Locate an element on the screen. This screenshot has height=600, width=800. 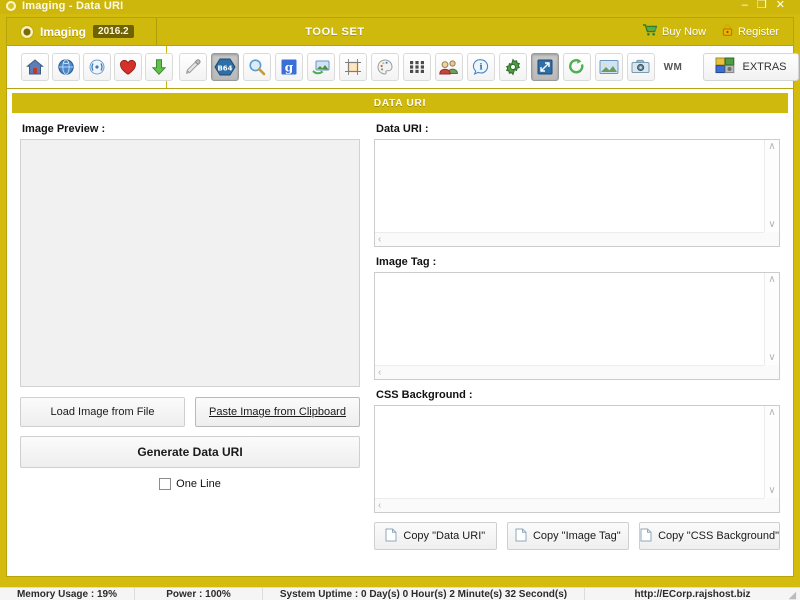
lock-icon is located at coordinates (727, 31).